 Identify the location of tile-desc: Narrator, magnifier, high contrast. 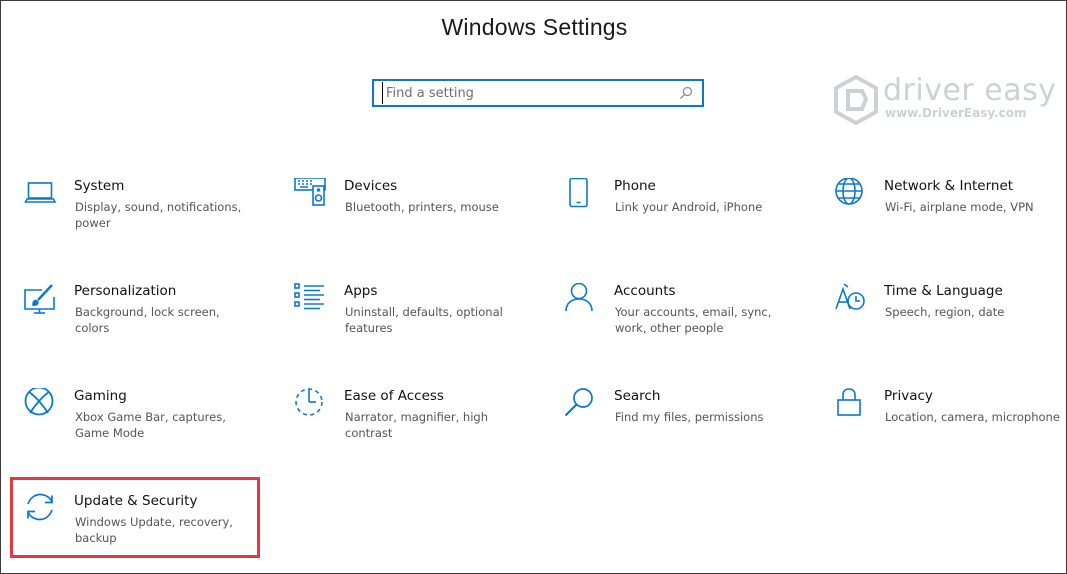
(416, 425).